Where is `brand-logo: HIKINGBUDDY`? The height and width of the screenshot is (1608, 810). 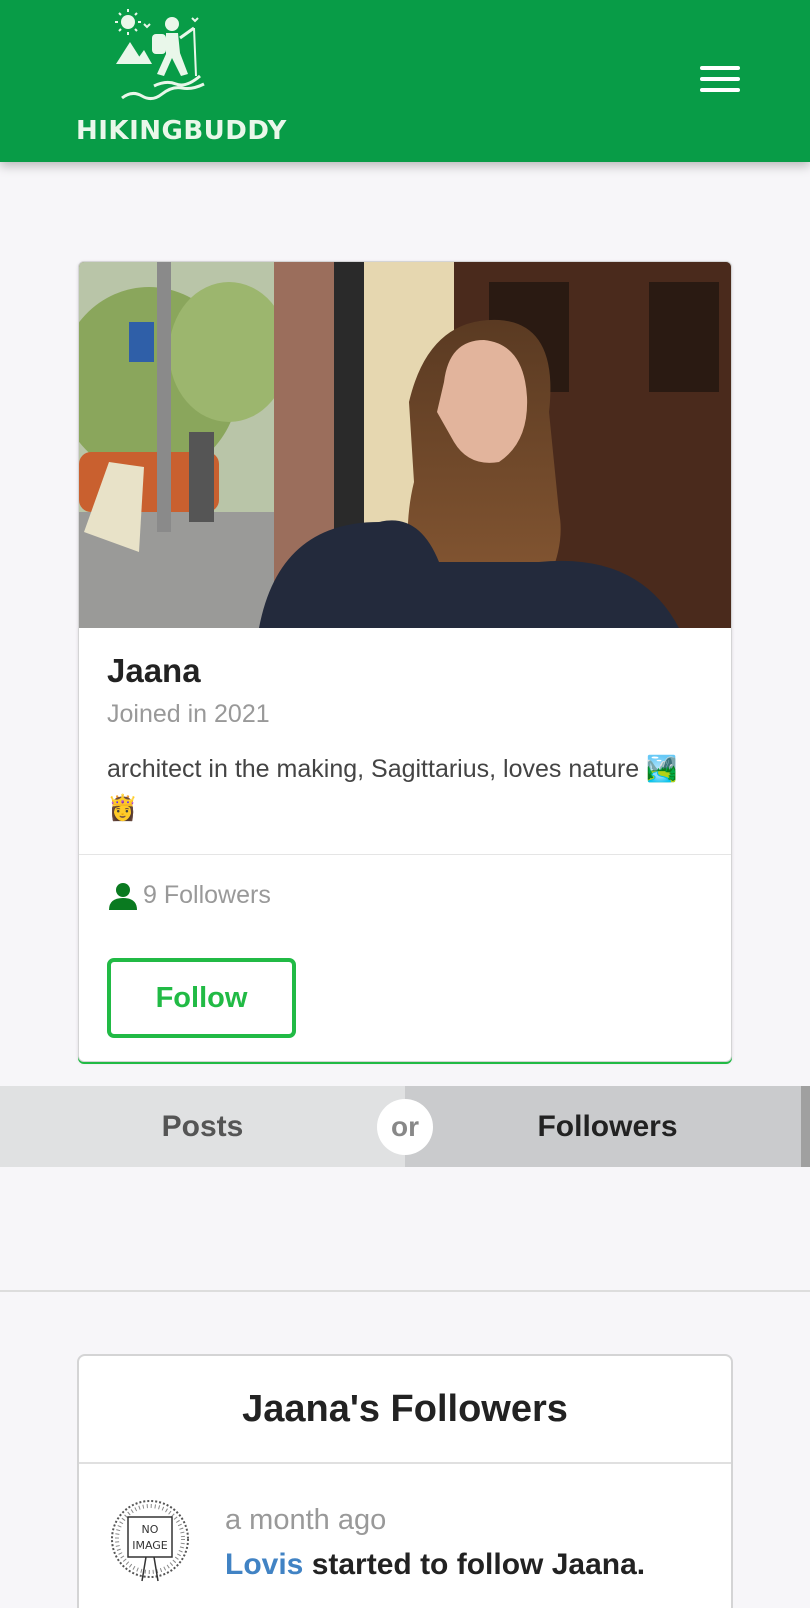 brand-logo: HIKINGBUDDY is located at coordinates (181, 79).